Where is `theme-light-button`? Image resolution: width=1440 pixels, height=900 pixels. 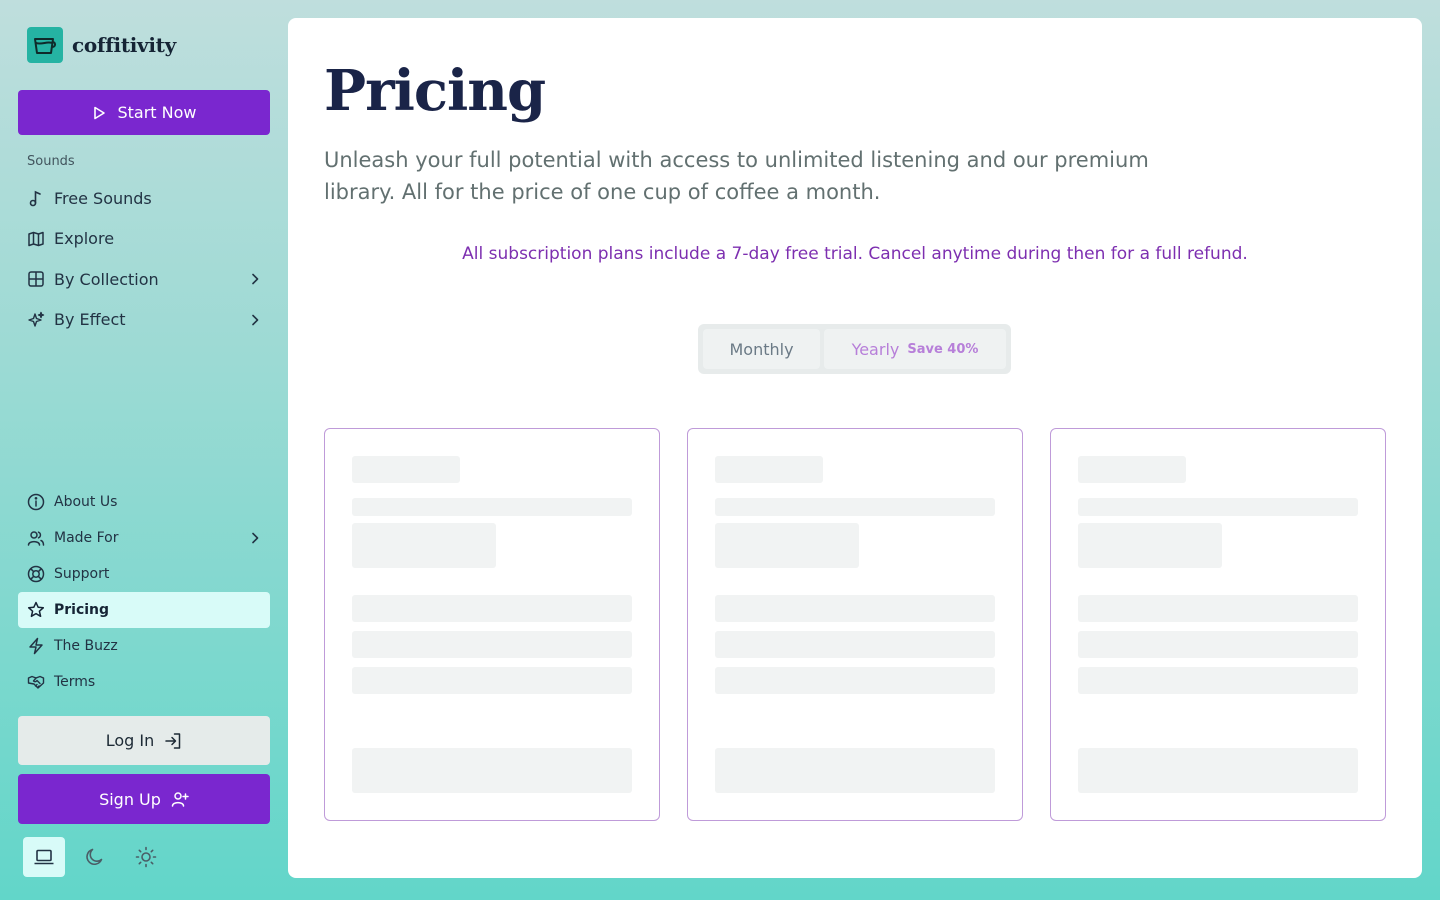
theme-light-button is located at coordinates (146, 857).